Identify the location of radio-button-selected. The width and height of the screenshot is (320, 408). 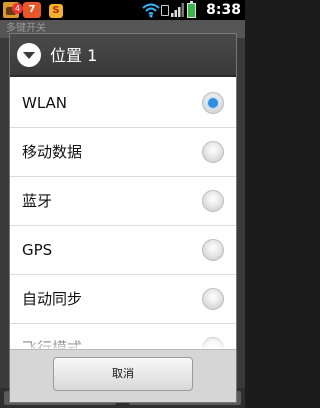
(213, 103).